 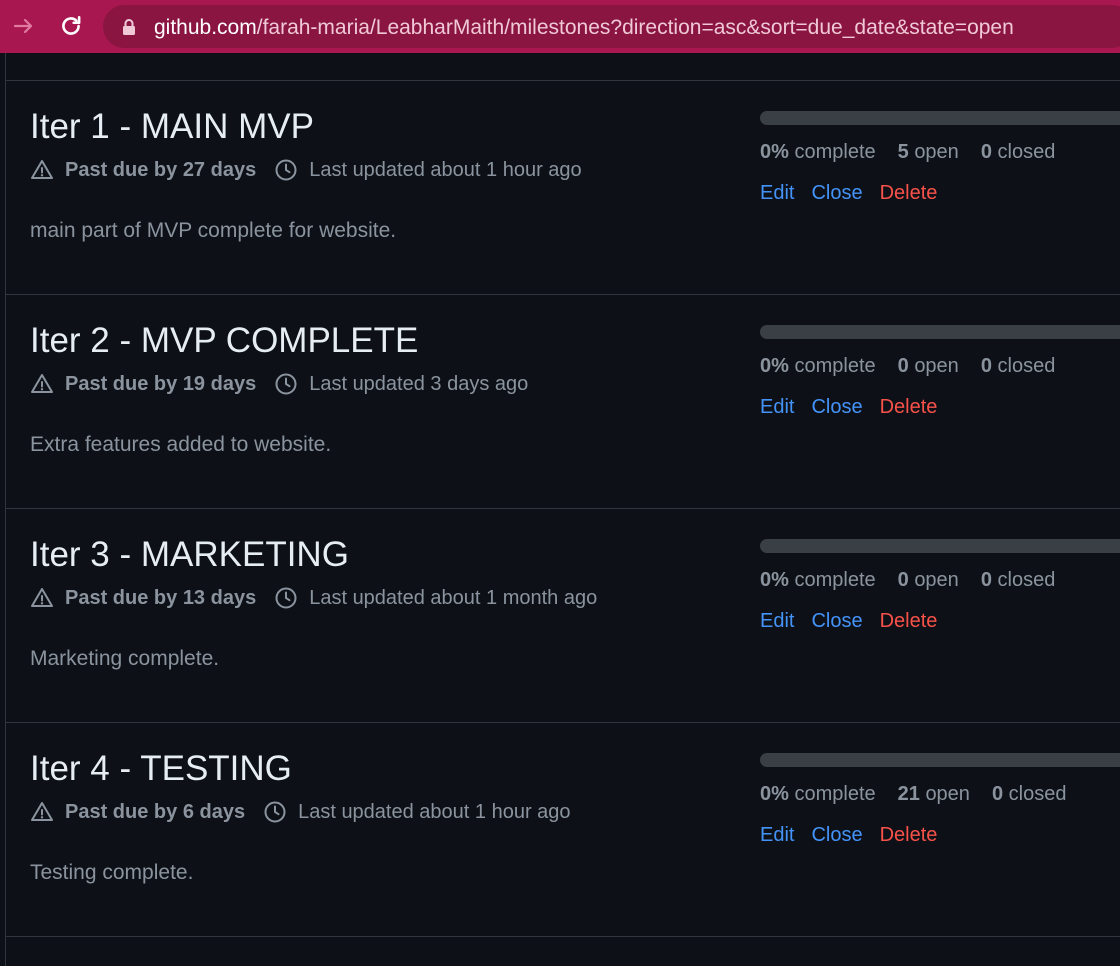 I want to click on list-header, so click(x=563, y=67).